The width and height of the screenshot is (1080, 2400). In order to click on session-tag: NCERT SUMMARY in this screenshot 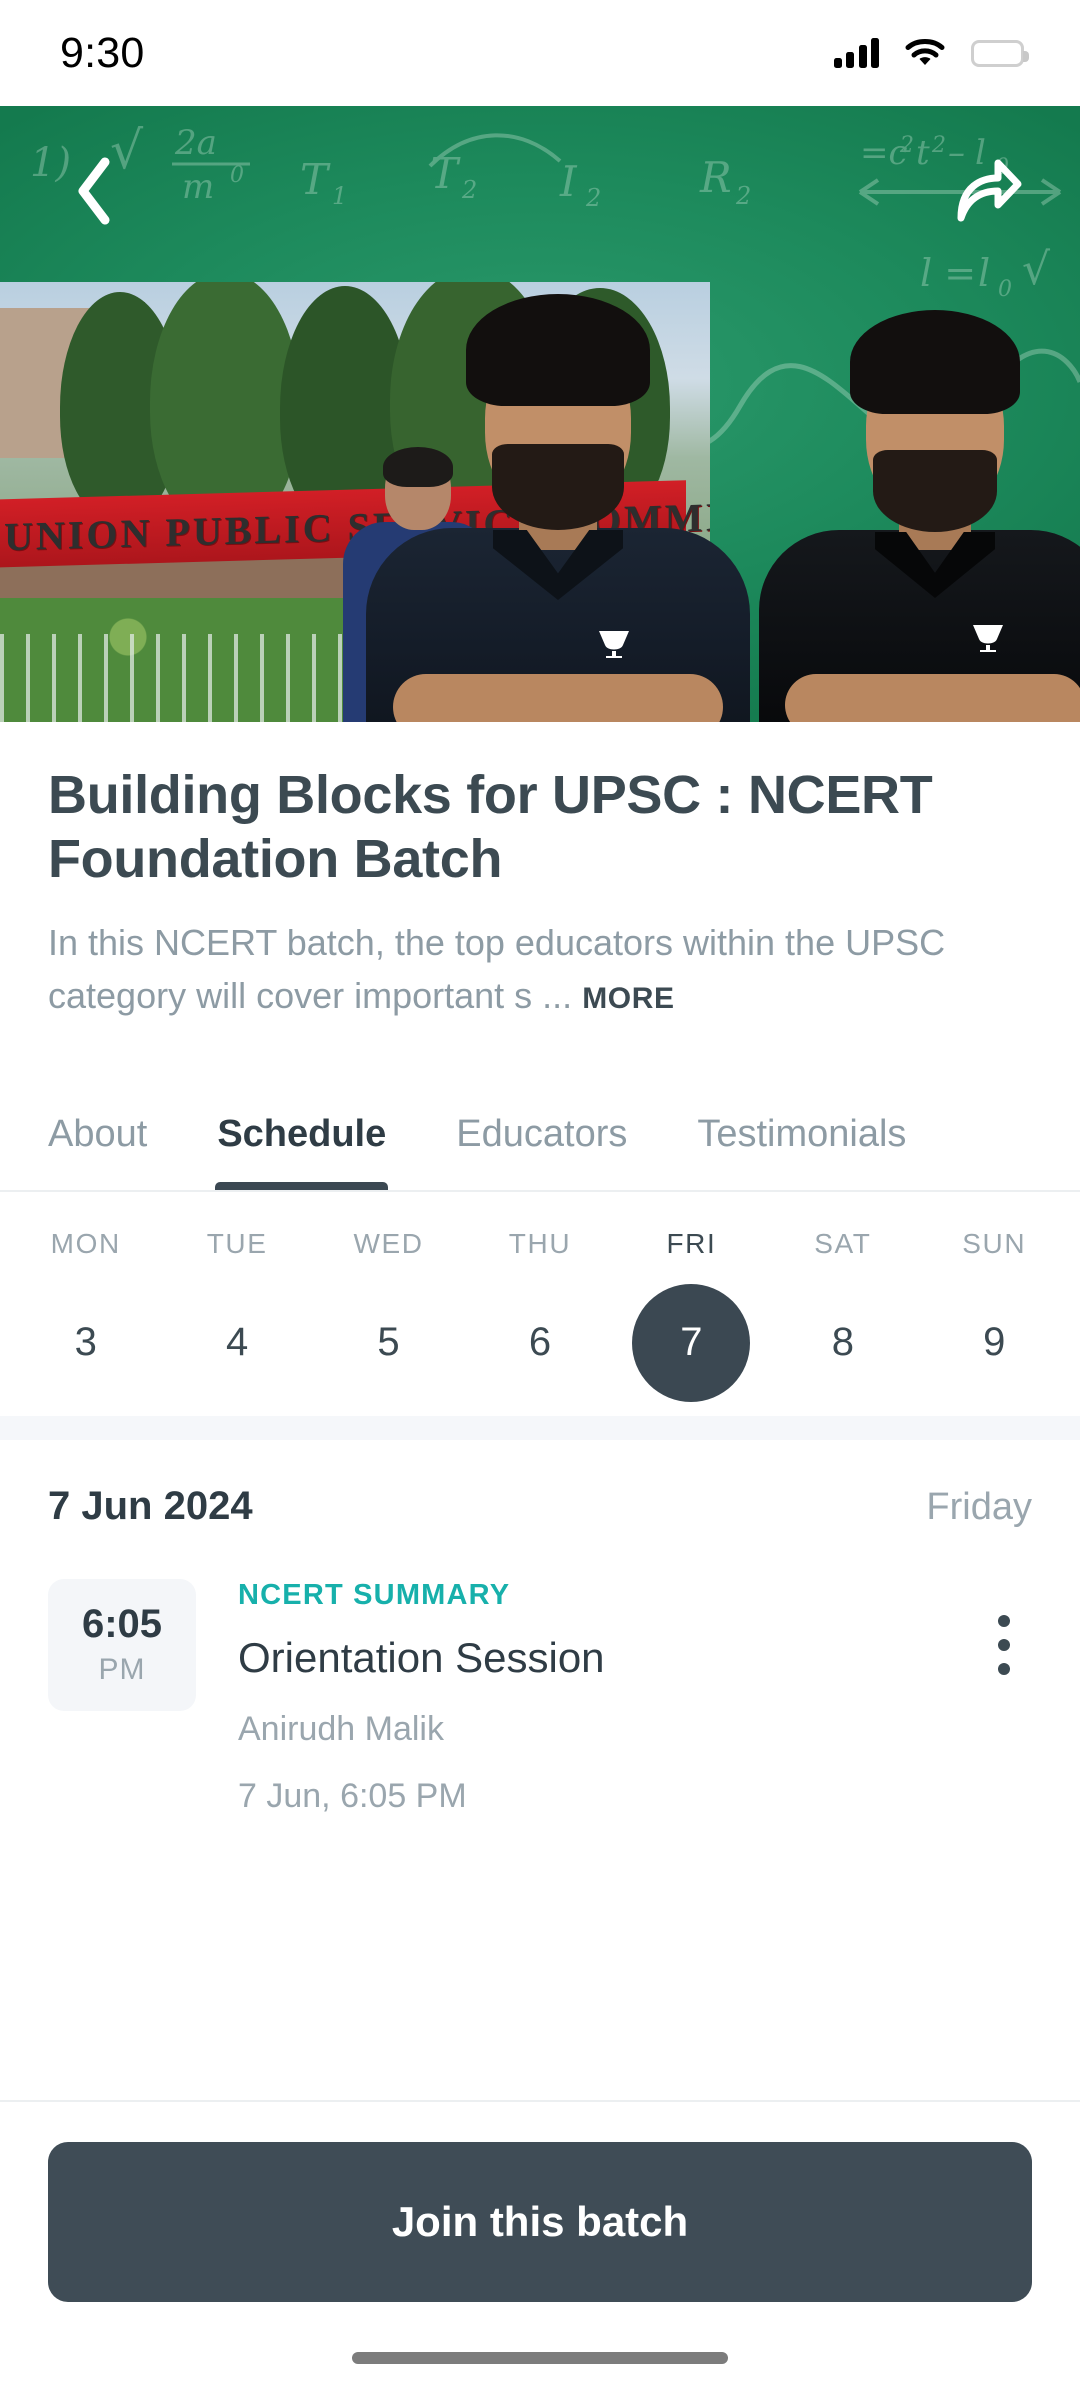, I will do `click(374, 1594)`.